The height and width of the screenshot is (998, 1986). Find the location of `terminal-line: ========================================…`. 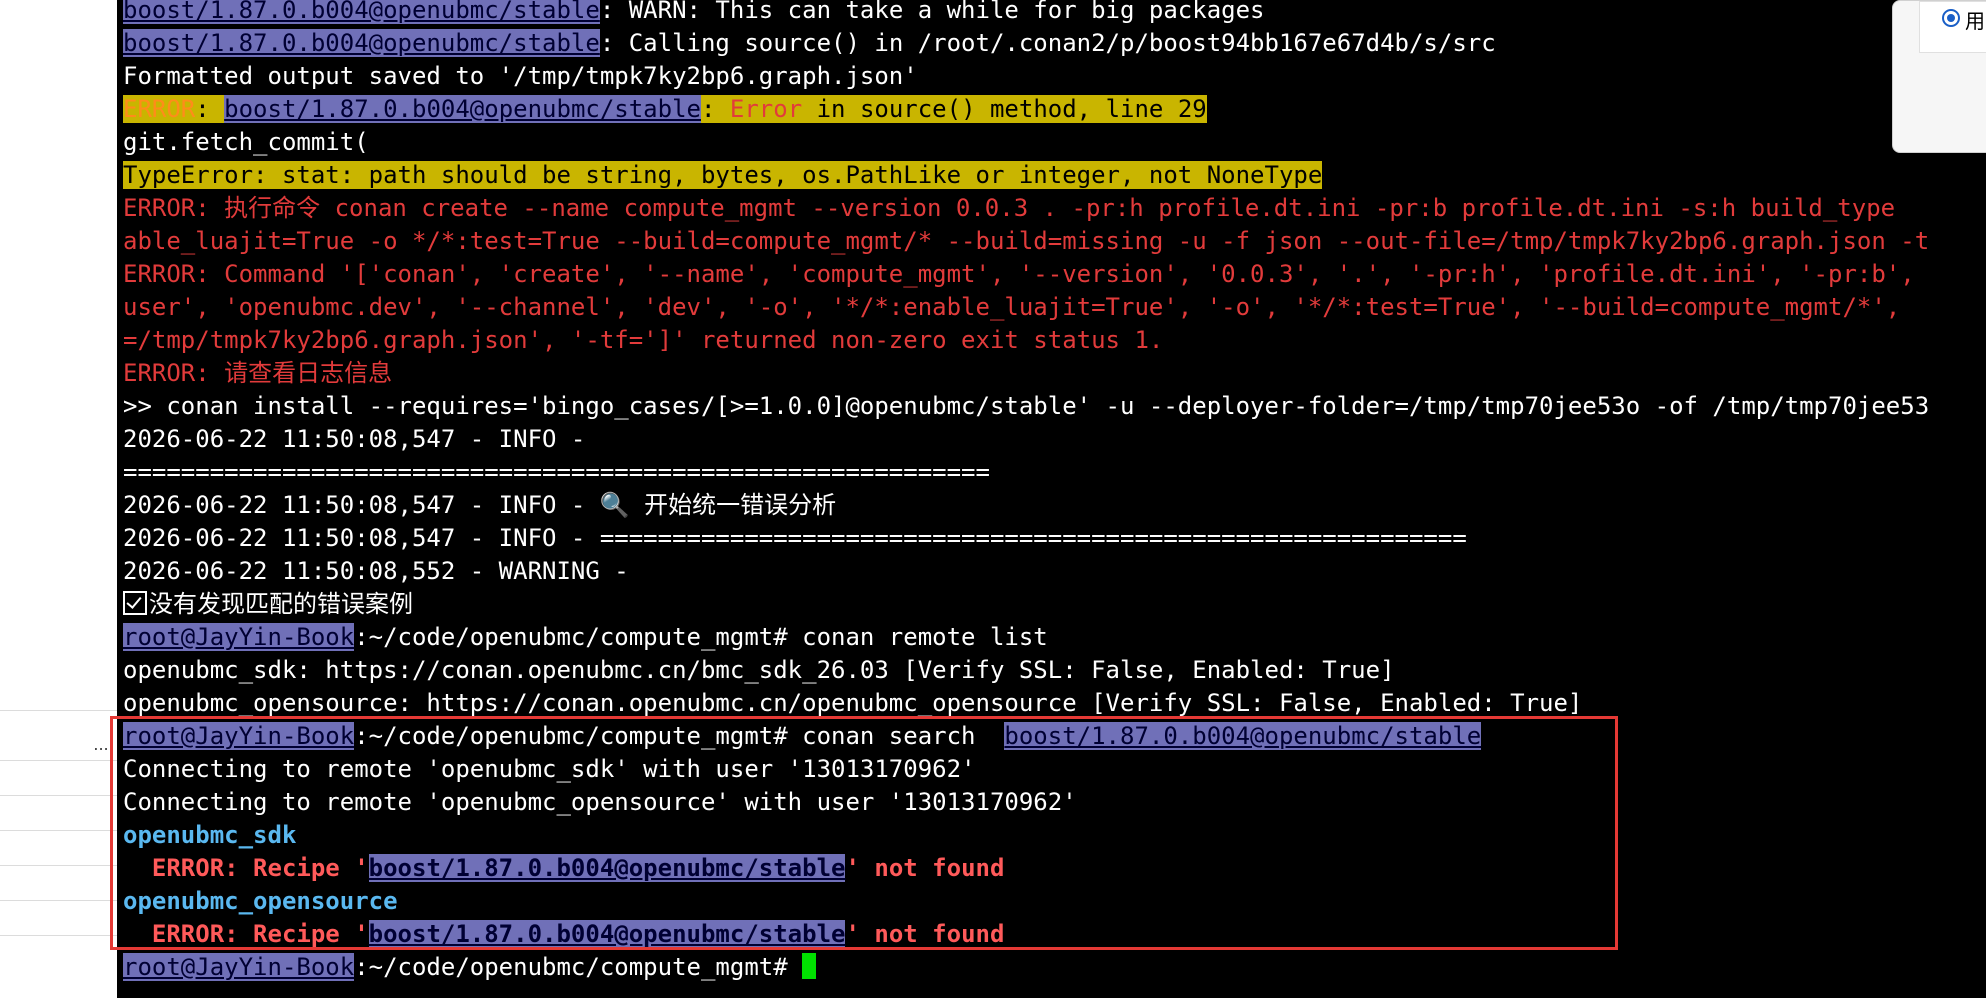

terminal-line: ========================================… is located at coordinates (556, 472).